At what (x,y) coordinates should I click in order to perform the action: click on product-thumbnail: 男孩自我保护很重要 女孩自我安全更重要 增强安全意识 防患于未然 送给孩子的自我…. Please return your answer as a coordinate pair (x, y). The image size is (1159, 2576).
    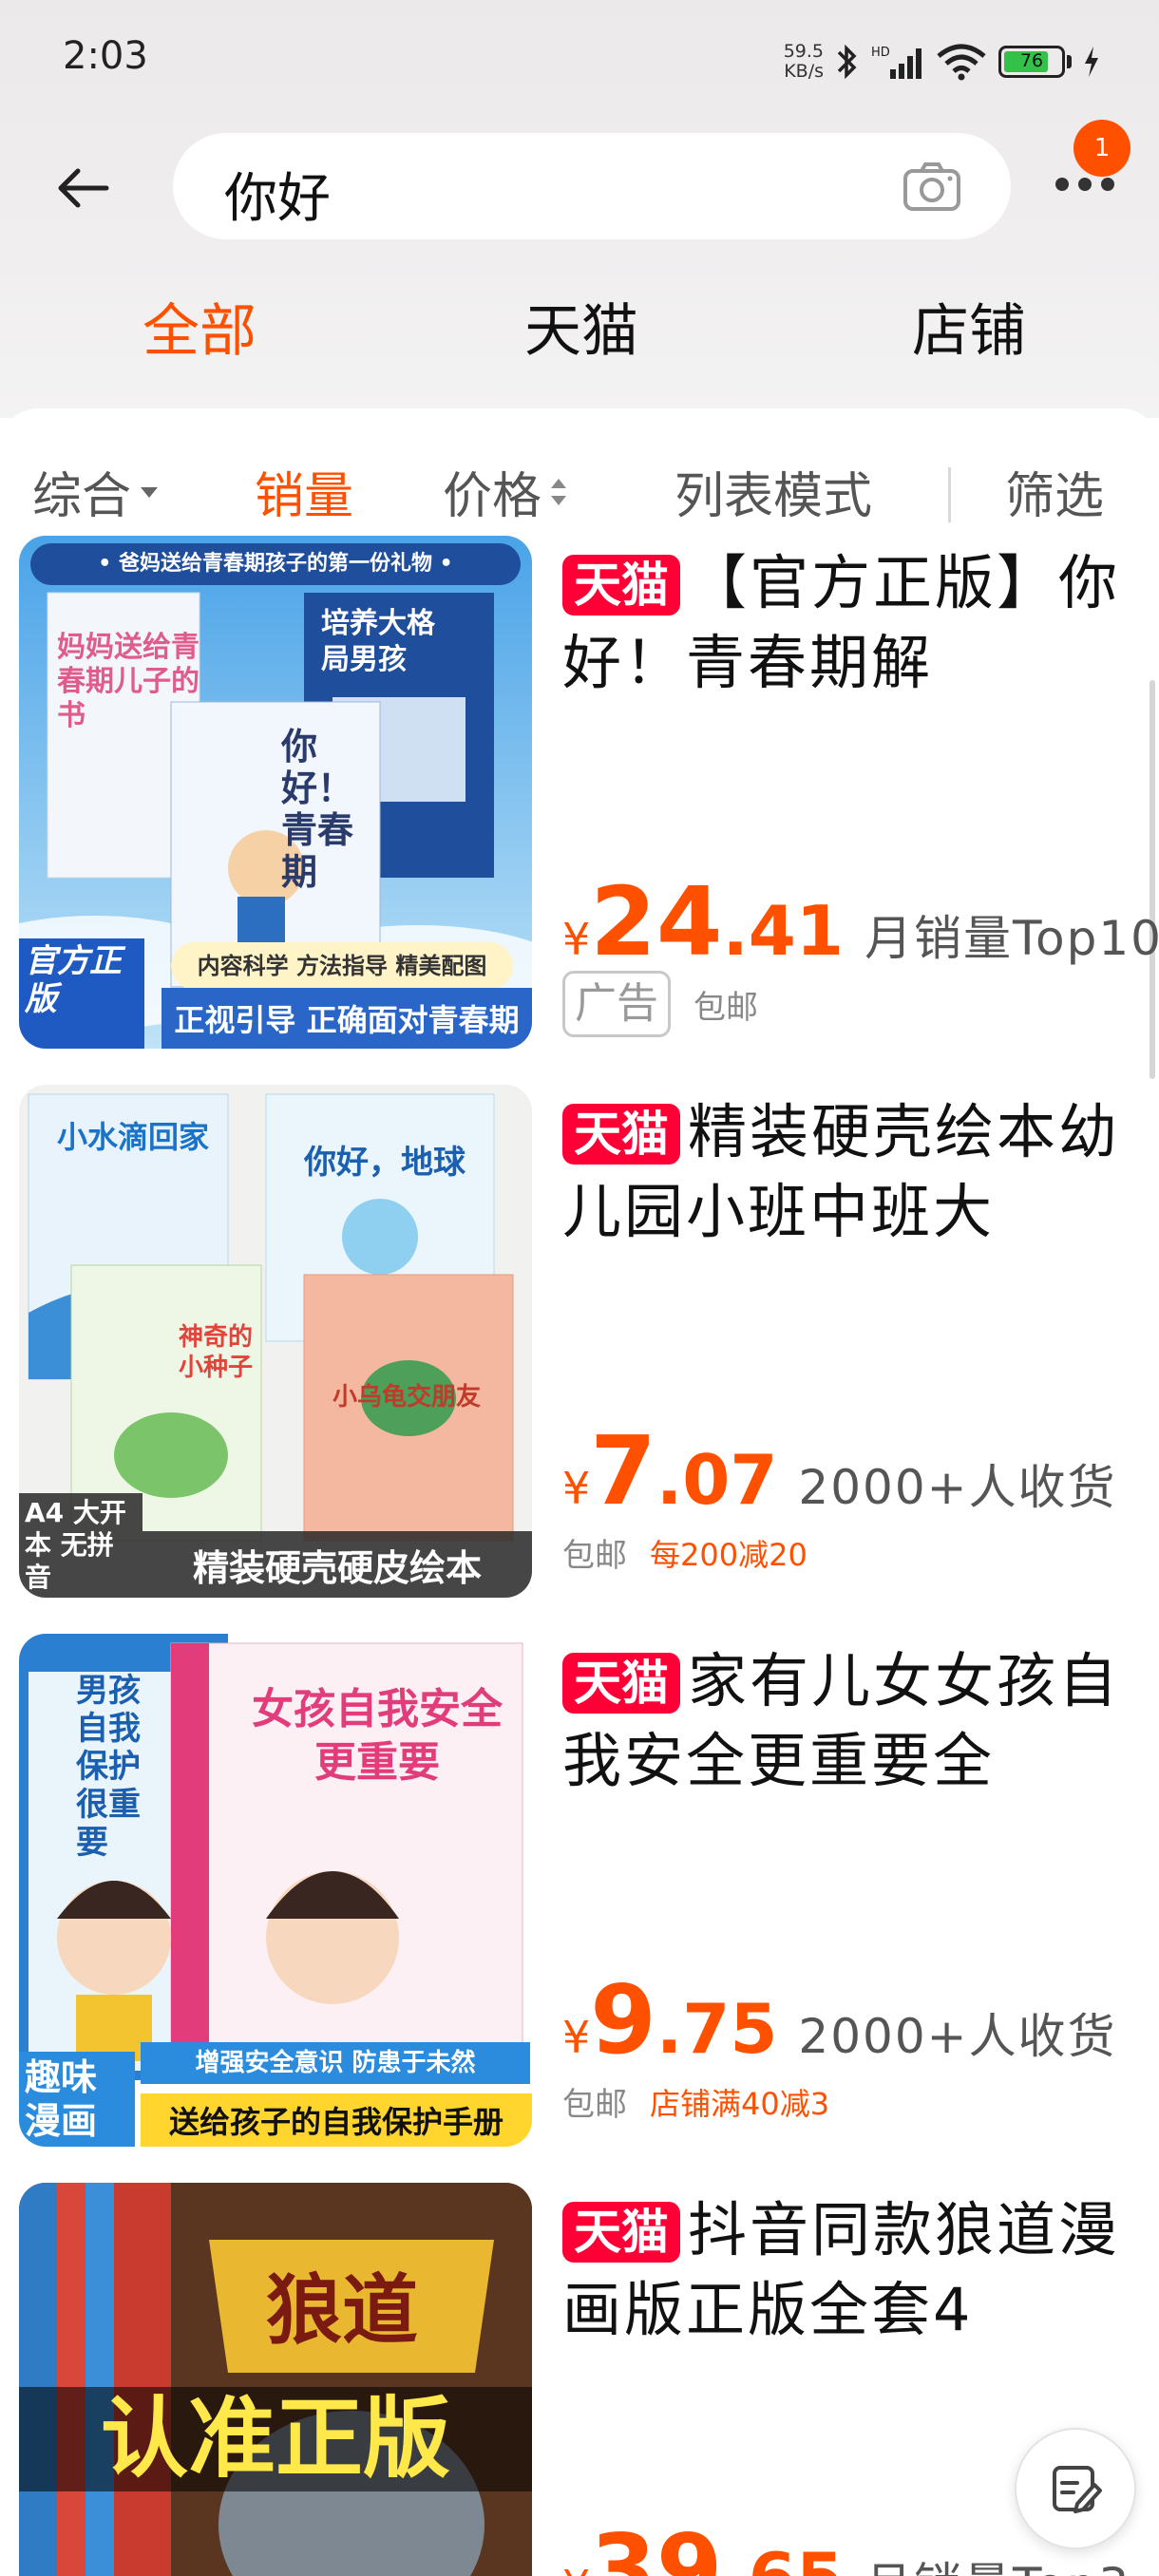
    Looking at the image, I should click on (275, 1890).